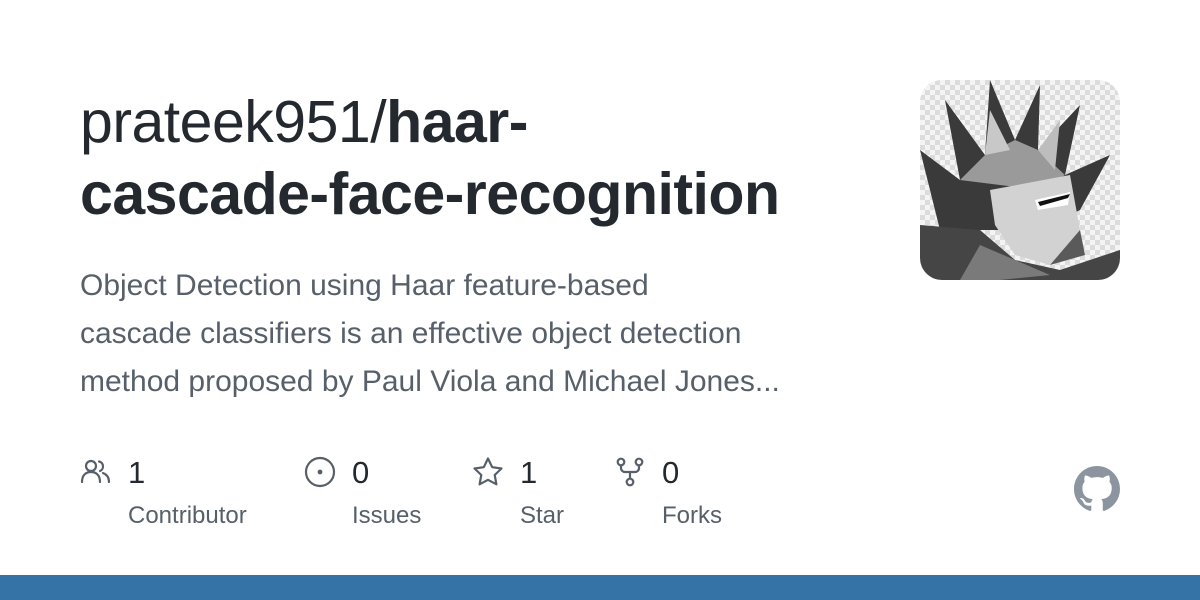  I want to click on repo-name-line-2: cascade-face-recognition, so click(430, 194).